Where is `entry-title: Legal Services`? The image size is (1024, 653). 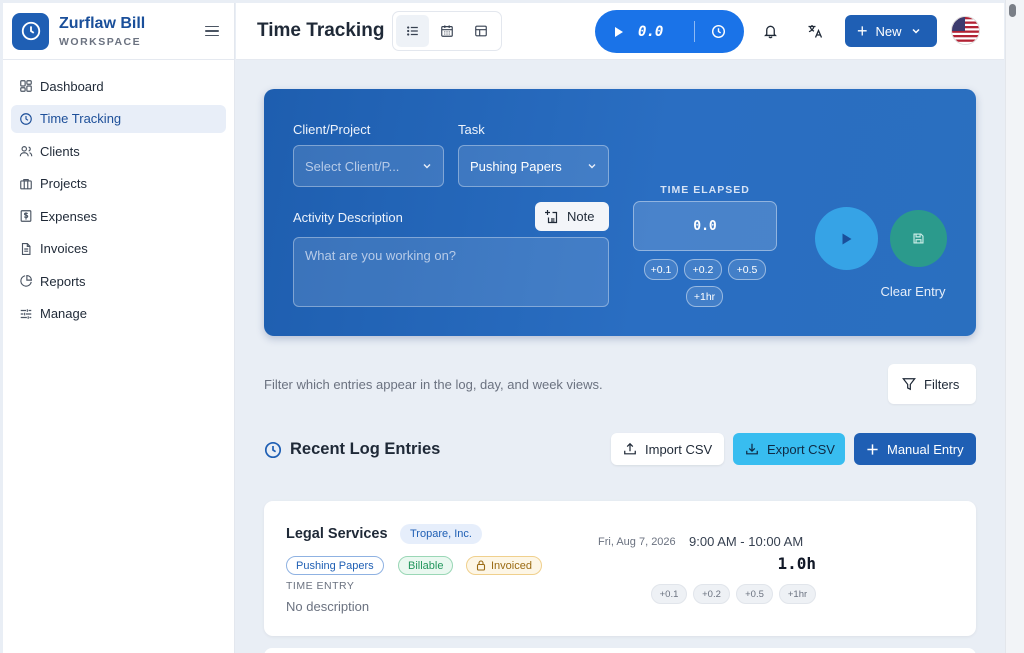 entry-title: Legal Services is located at coordinates (337, 534).